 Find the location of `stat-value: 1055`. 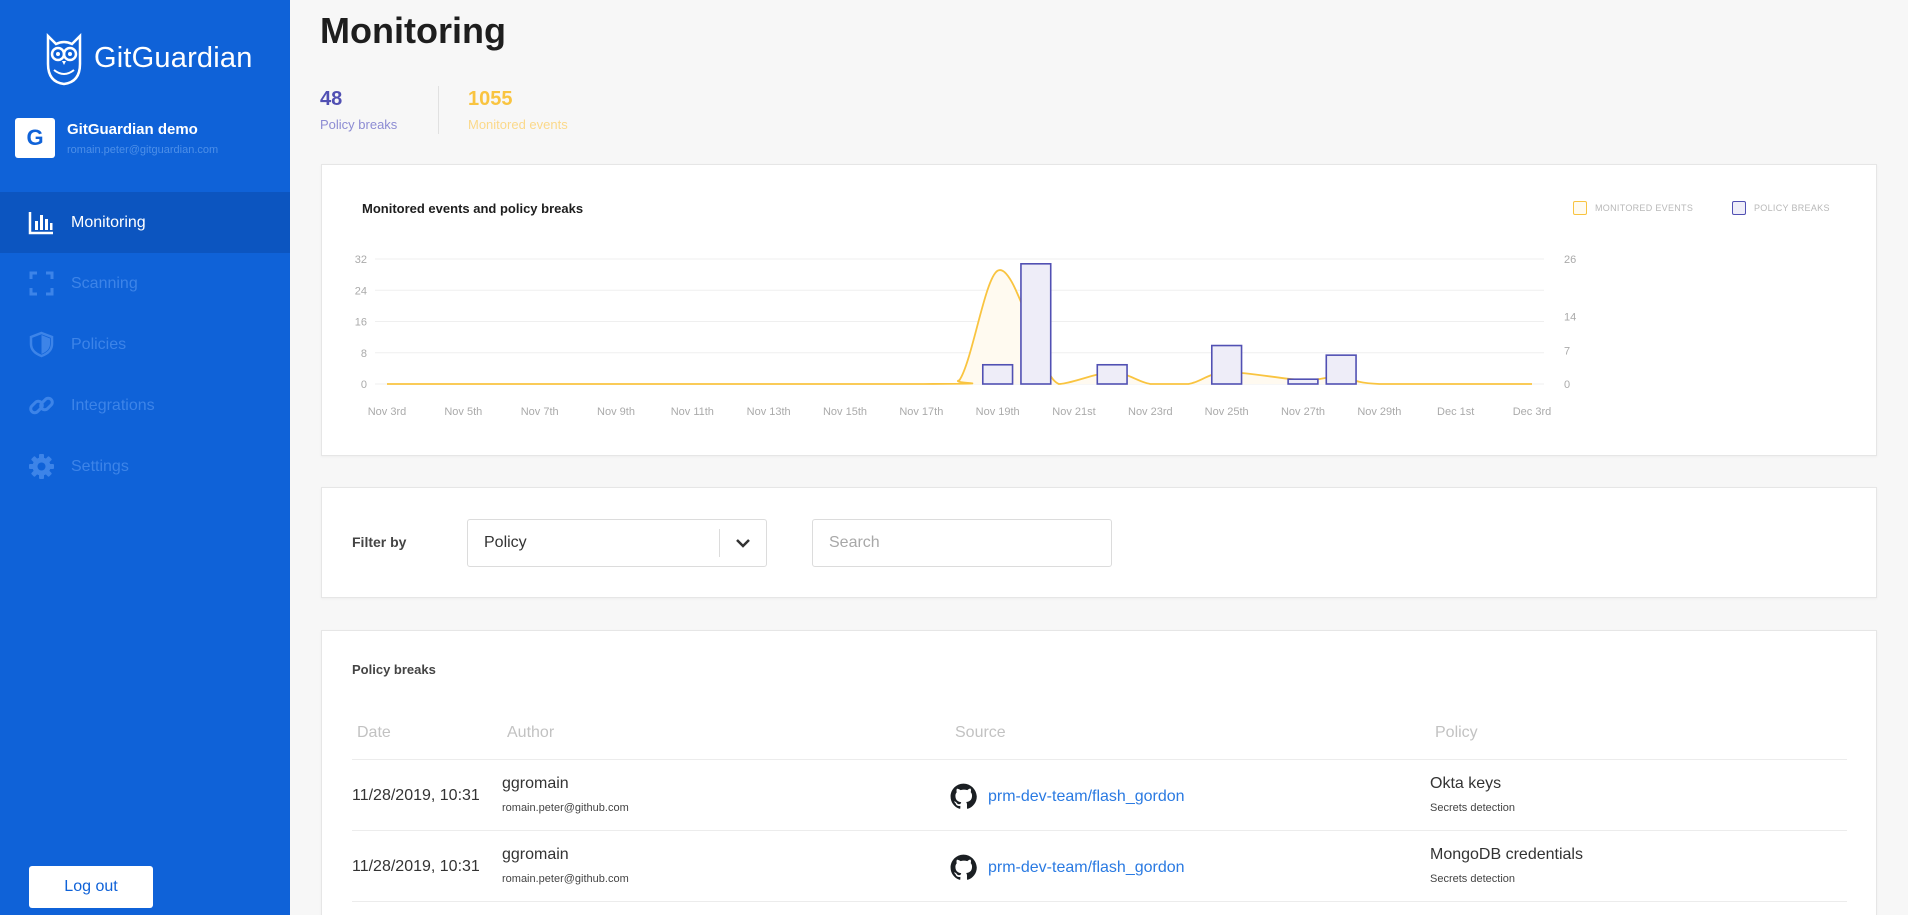

stat-value: 1055 is located at coordinates (490, 99).